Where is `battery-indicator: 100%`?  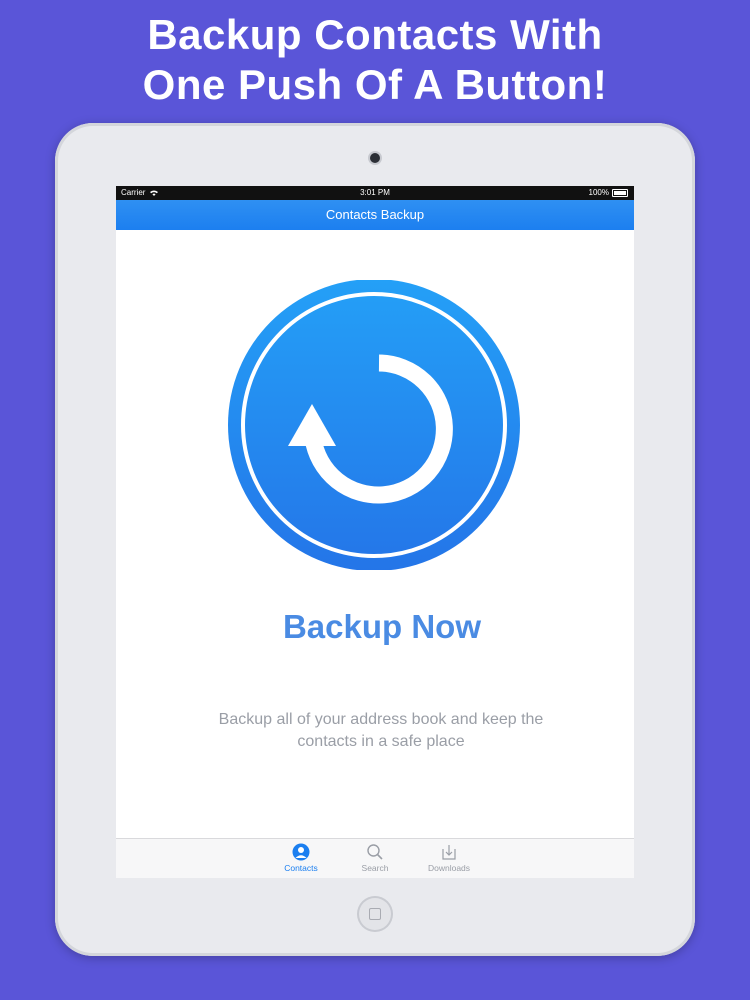 battery-indicator: 100% is located at coordinates (608, 193).